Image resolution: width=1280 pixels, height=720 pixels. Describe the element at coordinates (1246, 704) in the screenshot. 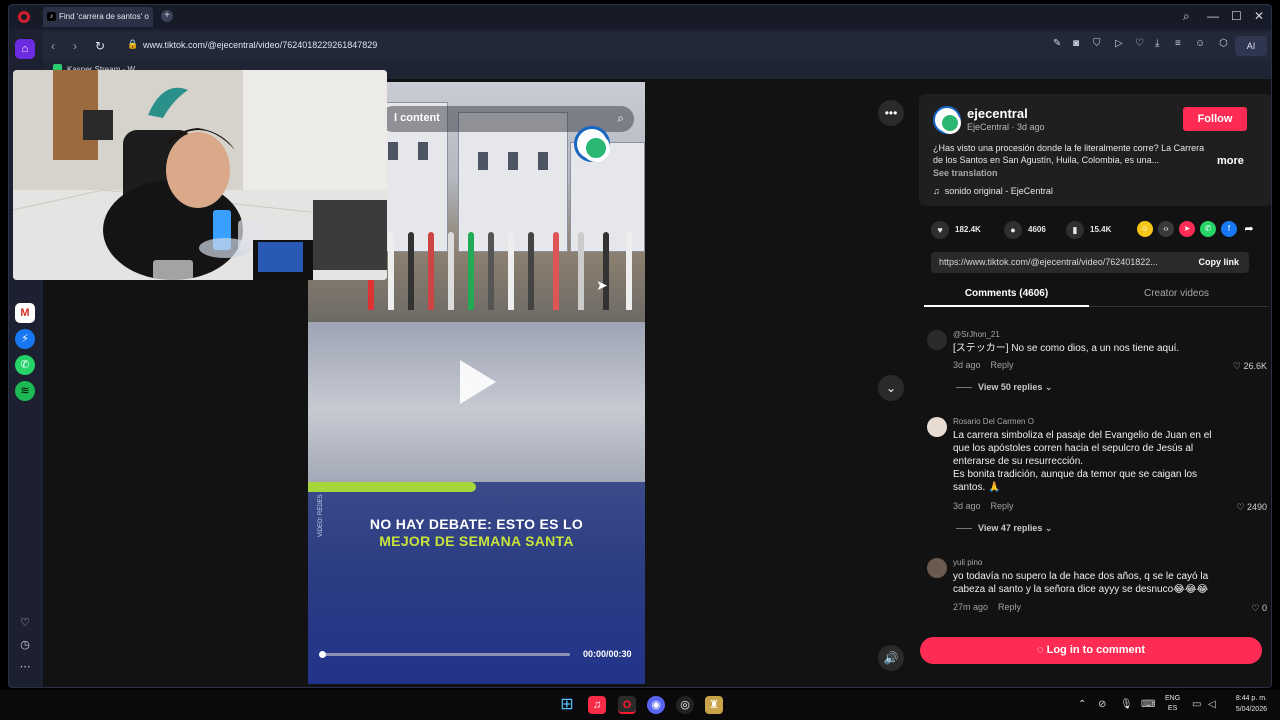

I see `taskbar-clock: 8:44 p. m. 5/04/2026` at that location.